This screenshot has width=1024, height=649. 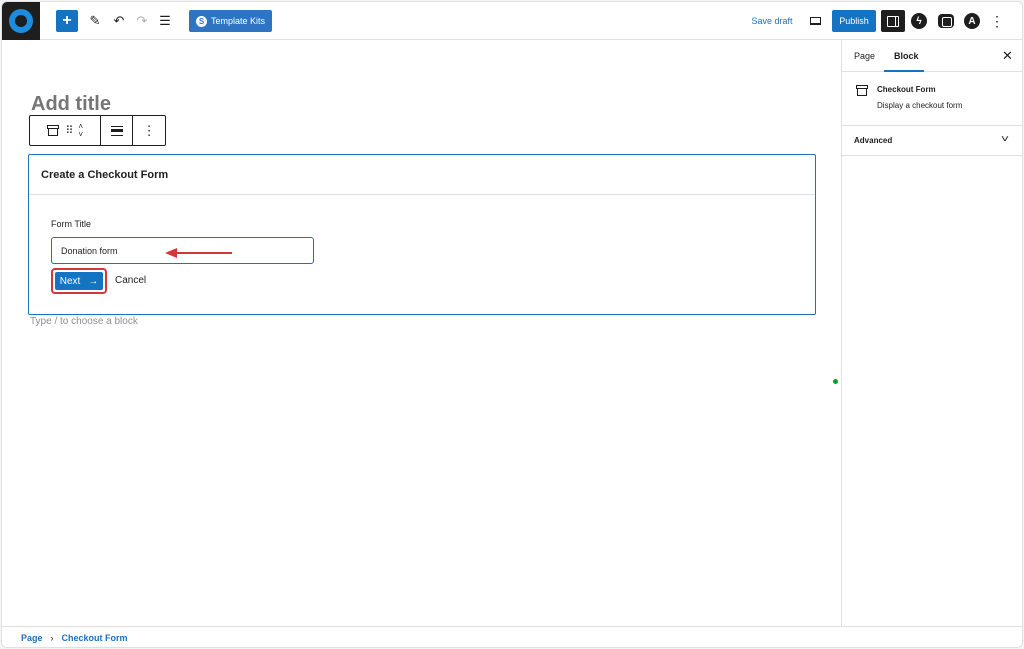 I want to click on site-logo-icon, so click(x=21, y=21).